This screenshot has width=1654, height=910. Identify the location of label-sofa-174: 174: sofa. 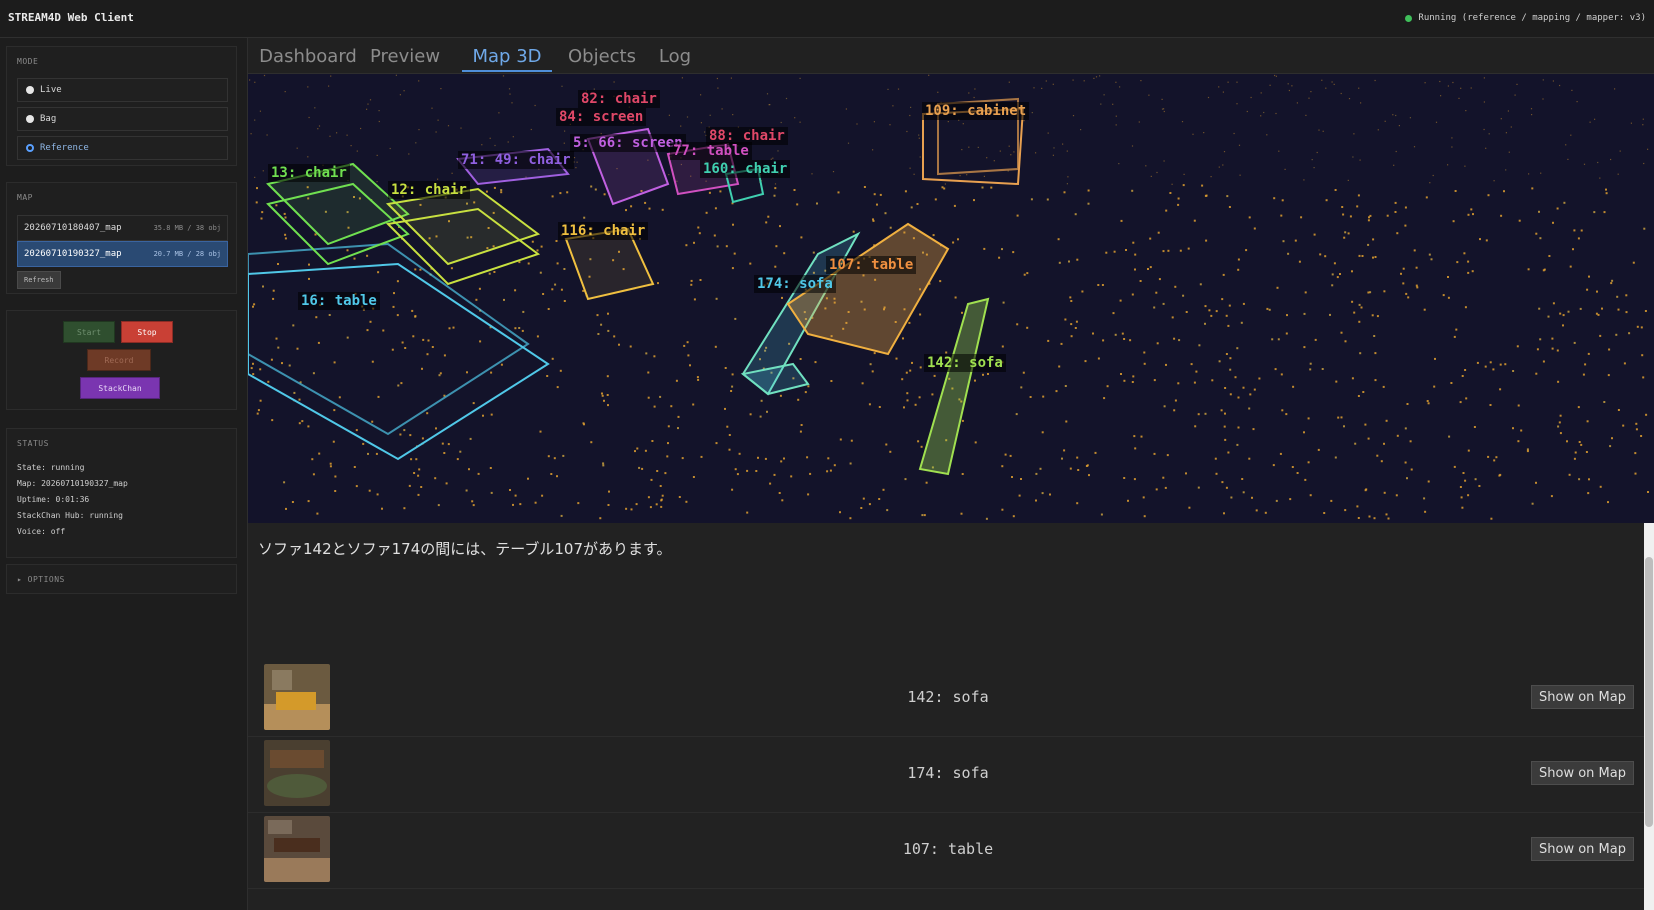
(795, 284).